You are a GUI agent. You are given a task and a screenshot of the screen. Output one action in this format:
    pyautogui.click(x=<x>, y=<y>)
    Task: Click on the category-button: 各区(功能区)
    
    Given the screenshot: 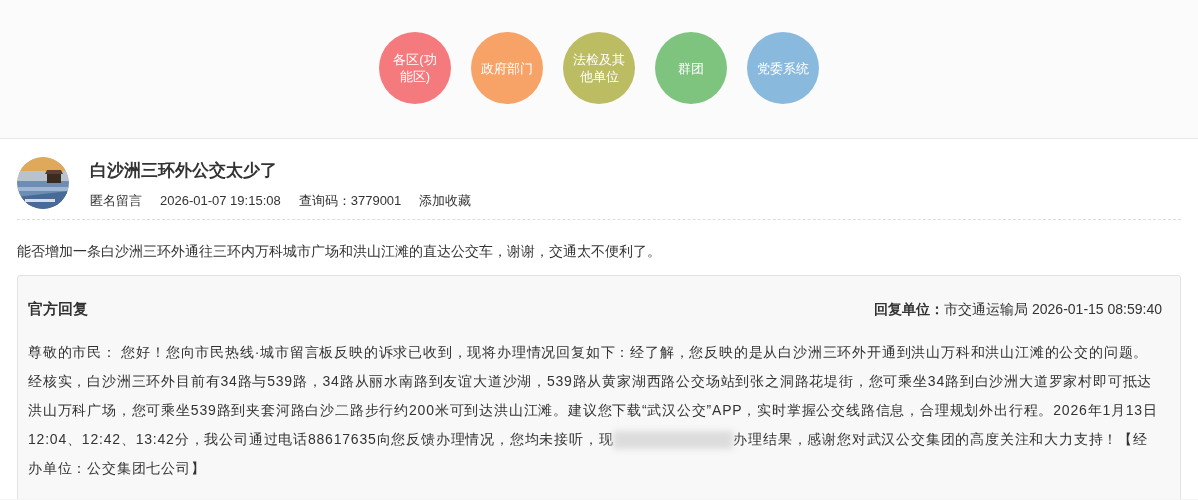 What is the action you would take?
    pyautogui.click(x=415, y=68)
    